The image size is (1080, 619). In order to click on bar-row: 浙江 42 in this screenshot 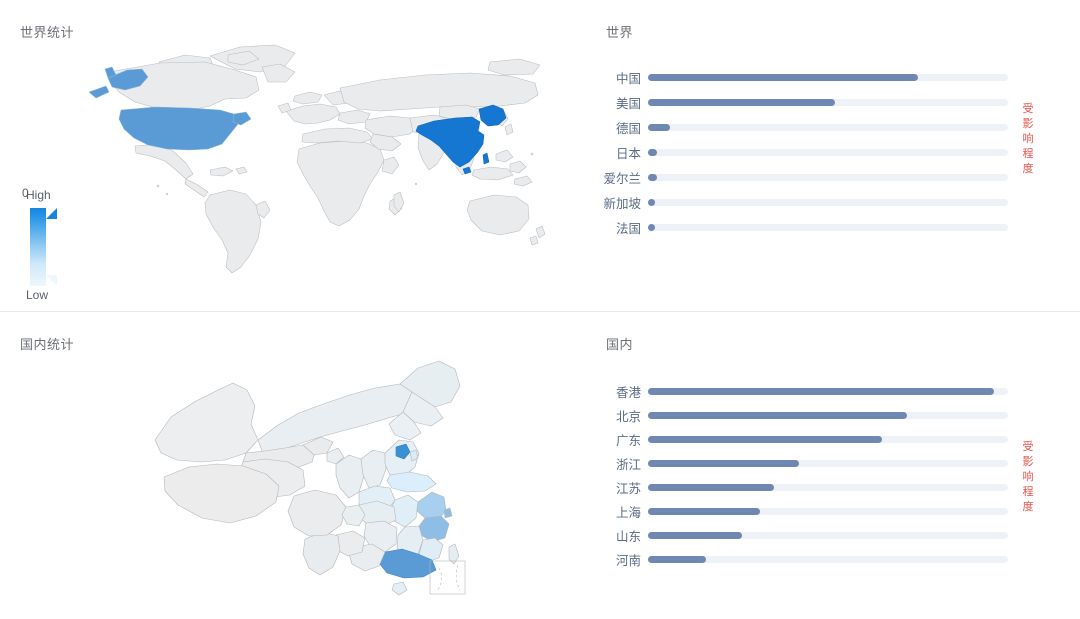, I will do `click(805, 463)`.